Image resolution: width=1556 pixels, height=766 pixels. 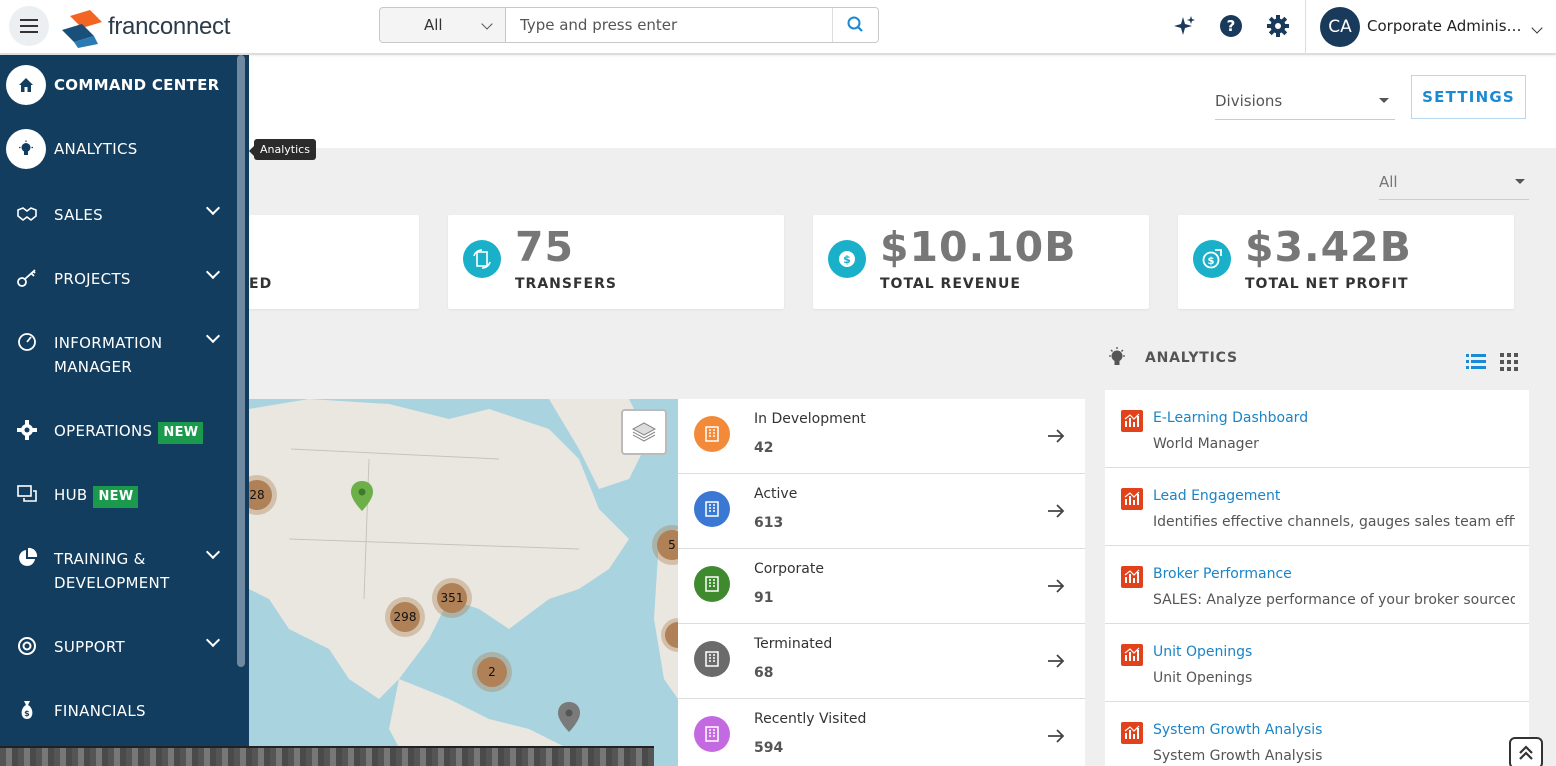 I want to click on map-cluster: 2, so click(x=492, y=672).